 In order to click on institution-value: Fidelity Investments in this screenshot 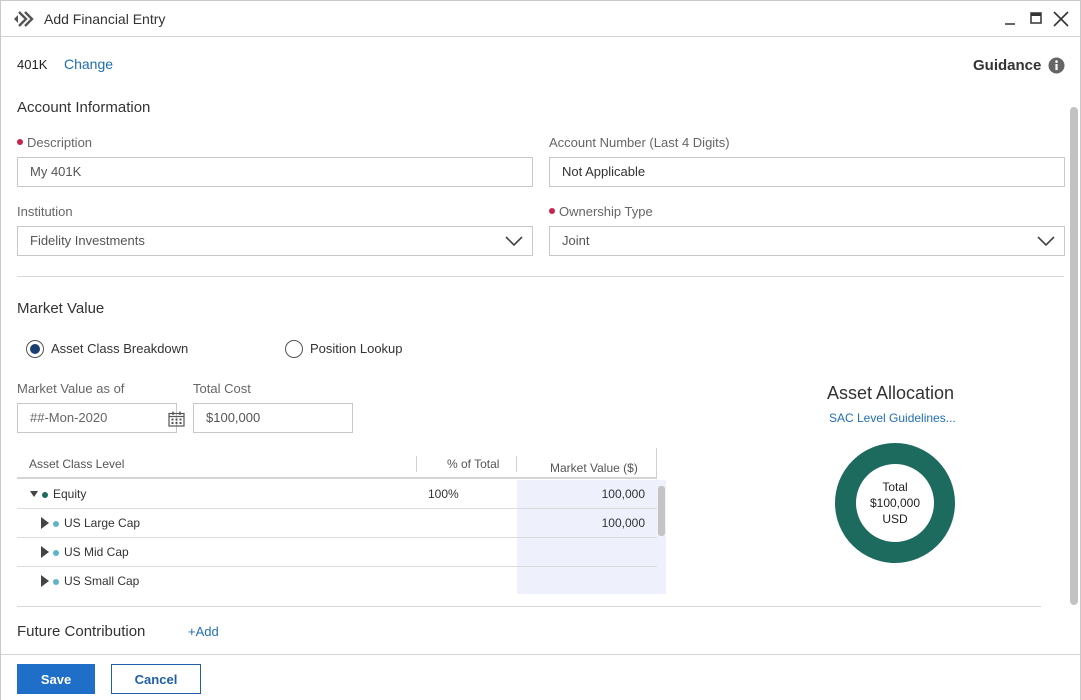, I will do `click(87, 240)`.